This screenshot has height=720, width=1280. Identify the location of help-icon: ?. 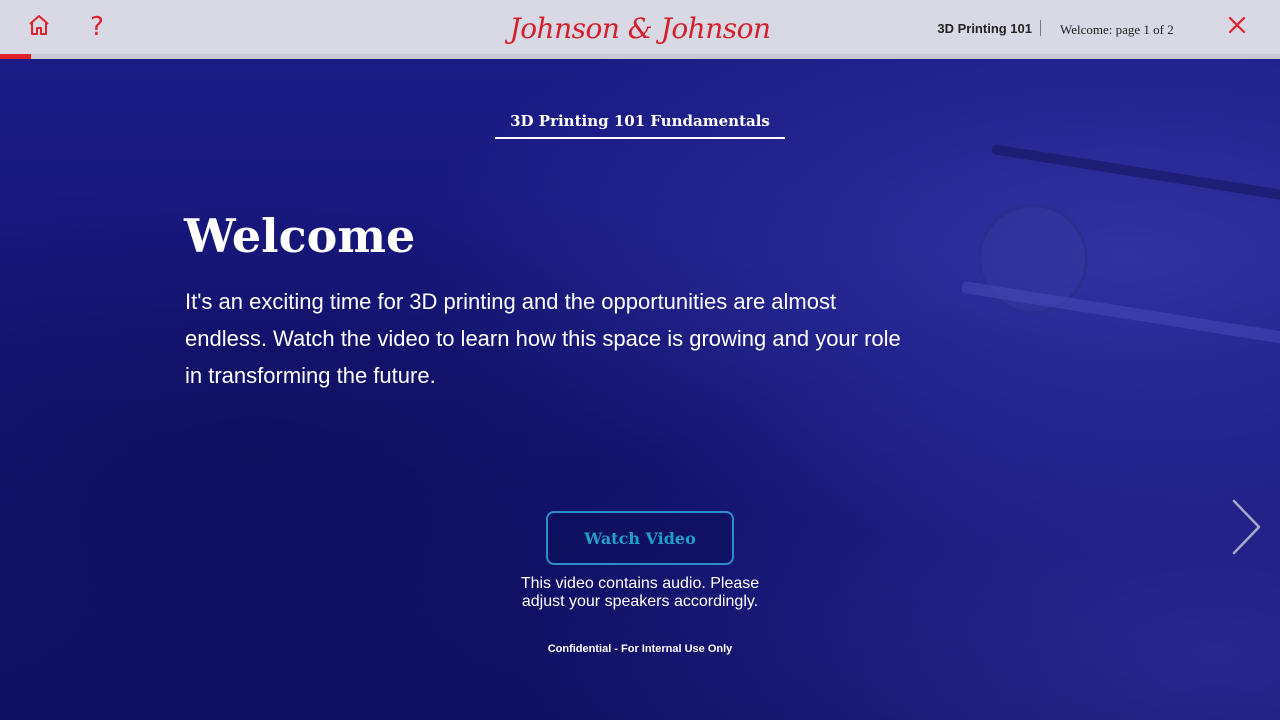
(97, 27).